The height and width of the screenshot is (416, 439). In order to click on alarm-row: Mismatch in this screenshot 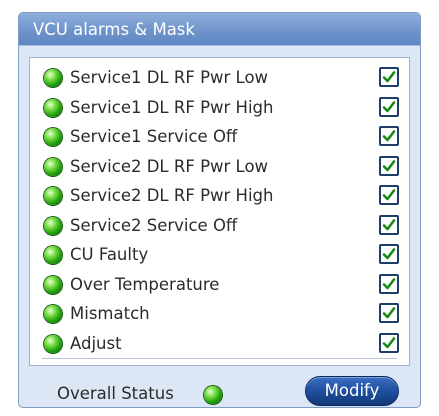, I will do `click(219, 315)`.